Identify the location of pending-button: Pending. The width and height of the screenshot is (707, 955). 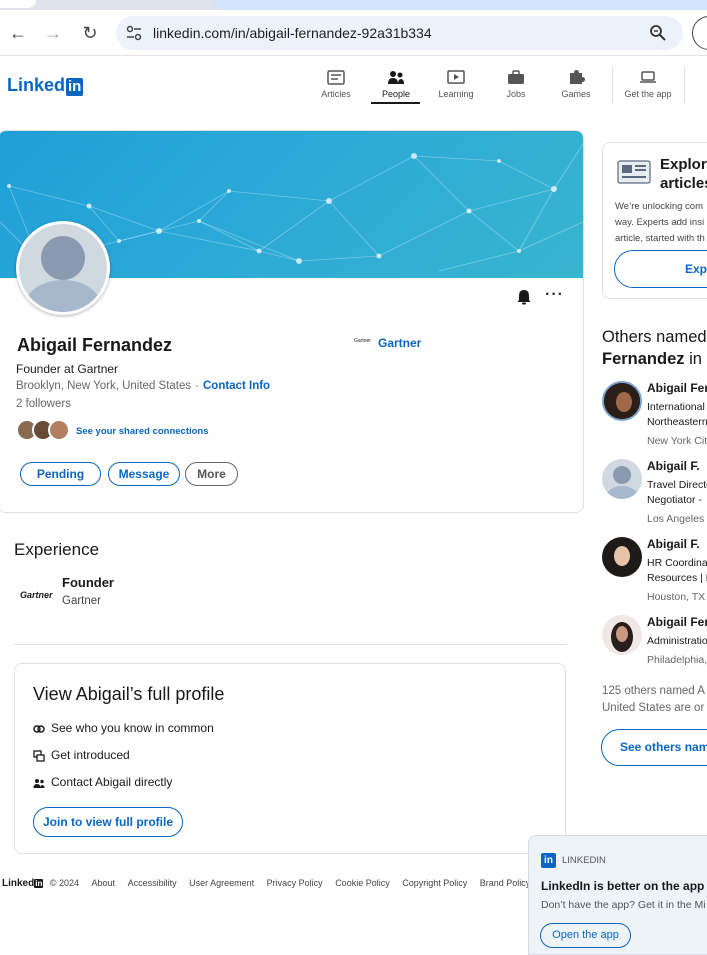
(60, 474).